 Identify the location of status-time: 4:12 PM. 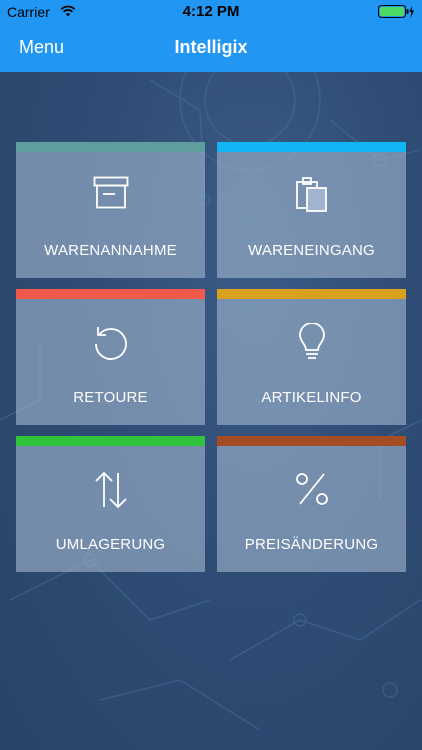
(211, 11).